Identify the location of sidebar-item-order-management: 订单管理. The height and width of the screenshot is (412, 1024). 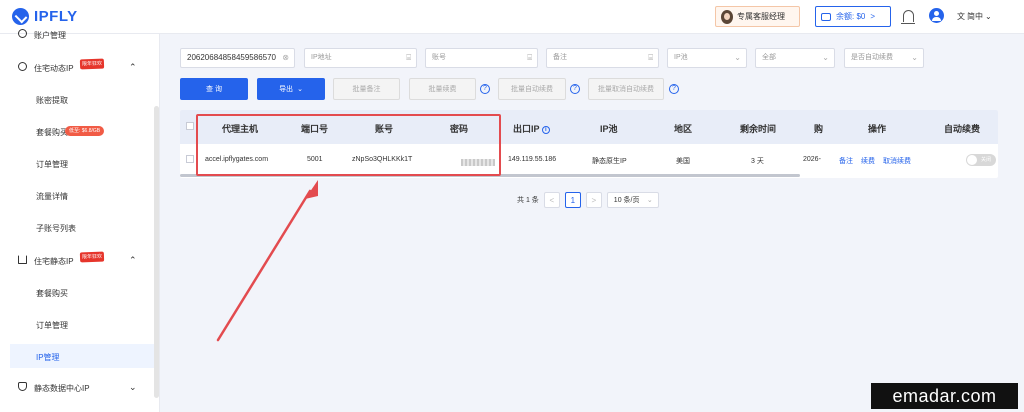
(77, 163).